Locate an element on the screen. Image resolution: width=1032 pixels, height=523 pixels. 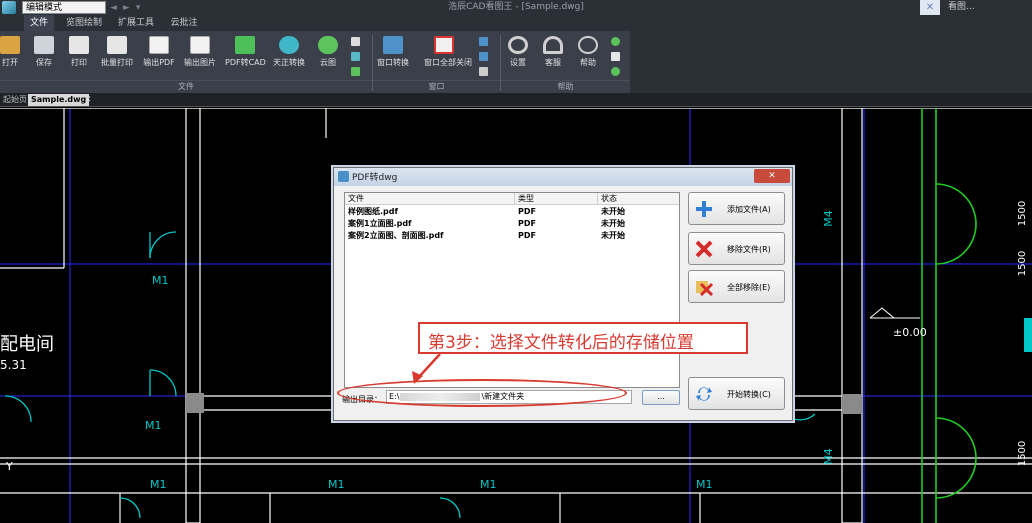
annotation-arrow is located at coordinates (426, 368).